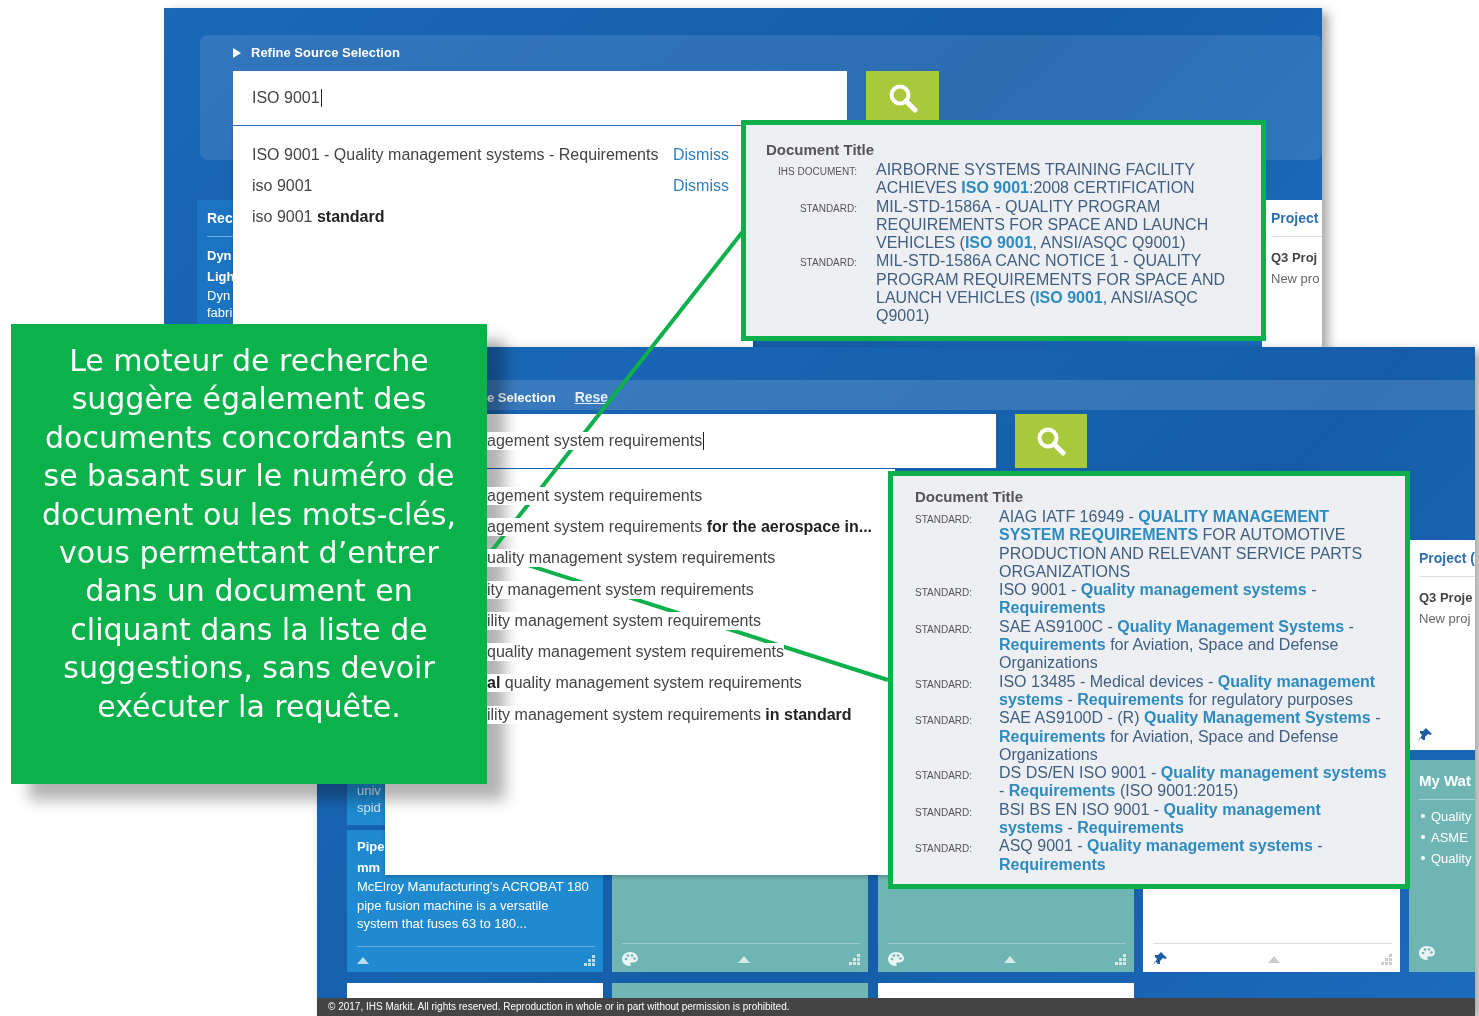  I want to click on document-title-suggestion: SAE AS9100C - Quality Management Systems - Requirements for Aviation, Space and Defense Organizations, so click(1194, 645).